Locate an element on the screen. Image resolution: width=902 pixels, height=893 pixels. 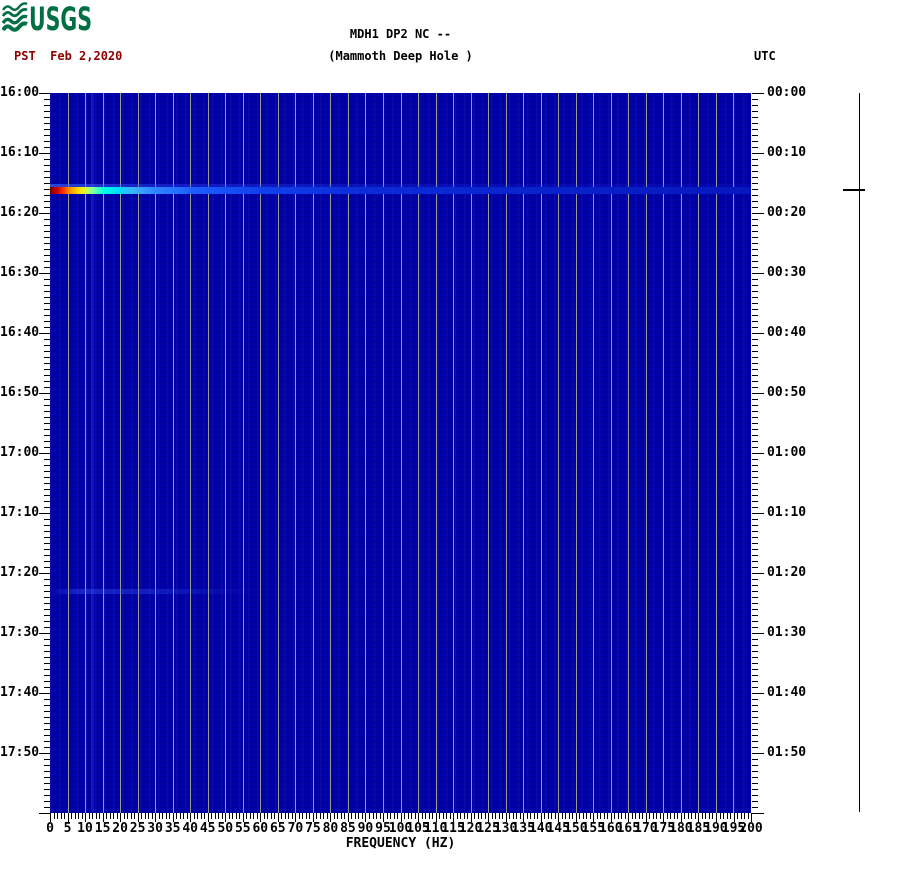
time-label-pst: 17:30 is located at coordinates (20, 632).